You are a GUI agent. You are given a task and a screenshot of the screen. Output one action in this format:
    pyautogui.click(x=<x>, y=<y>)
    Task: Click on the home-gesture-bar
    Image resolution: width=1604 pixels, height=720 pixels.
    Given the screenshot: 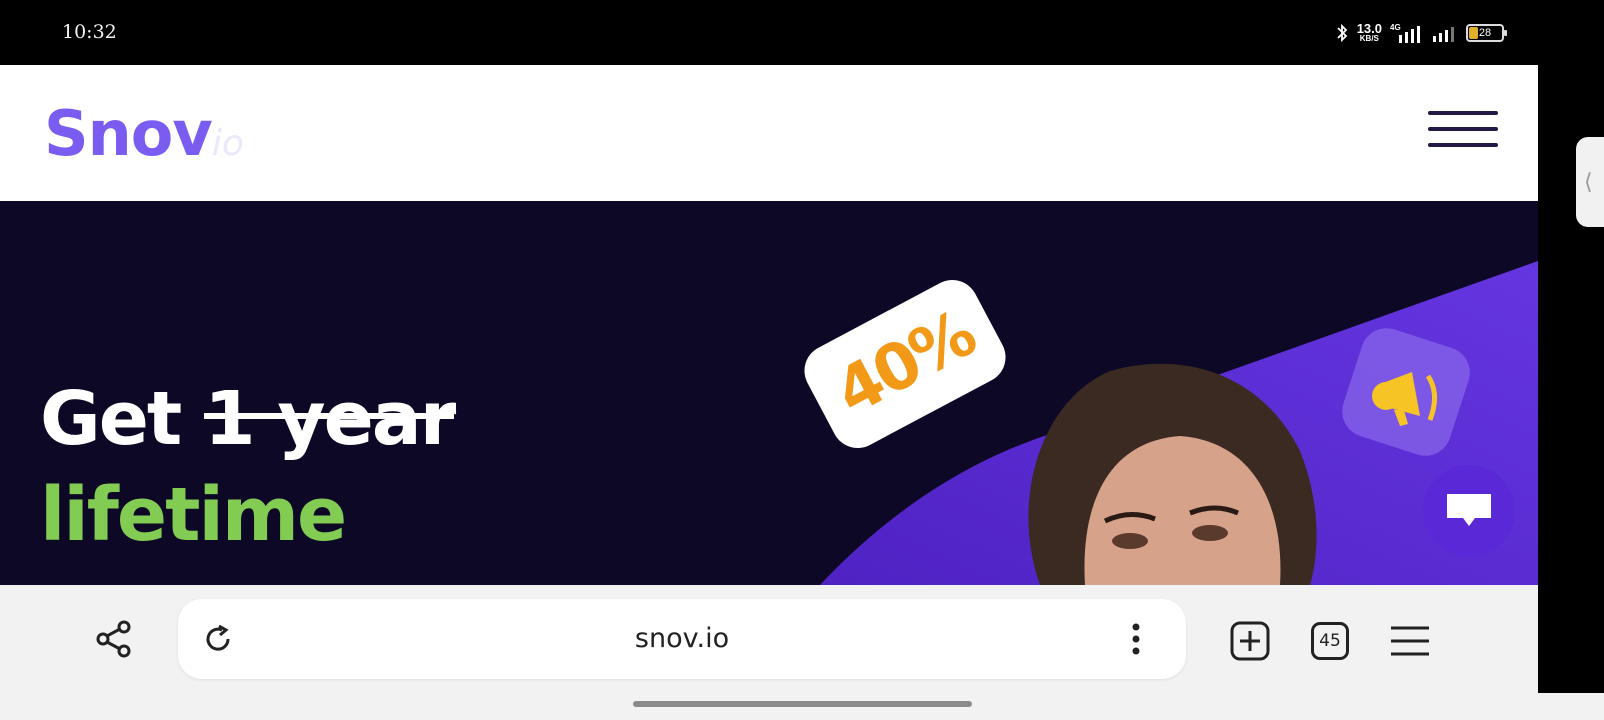 What is the action you would take?
    pyautogui.click(x=802, y=704)
    